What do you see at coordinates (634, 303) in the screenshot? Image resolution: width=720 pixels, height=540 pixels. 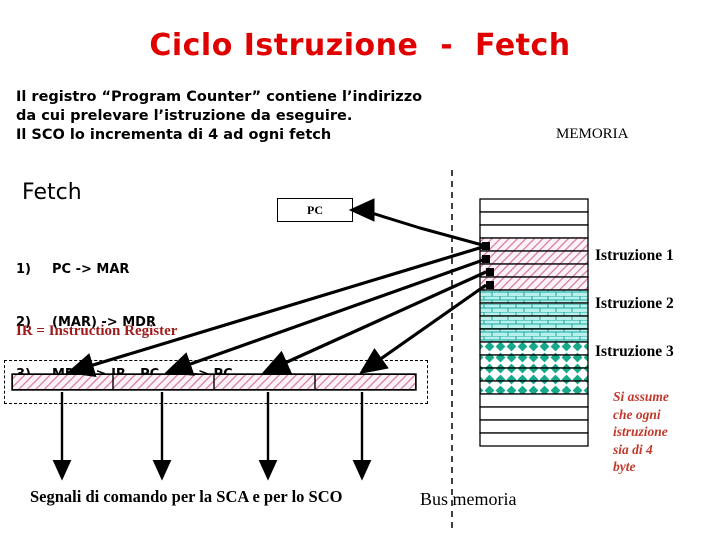 I see `memory-label-istruzione-2: Istruzione 2` at bounding box center [634, 303].